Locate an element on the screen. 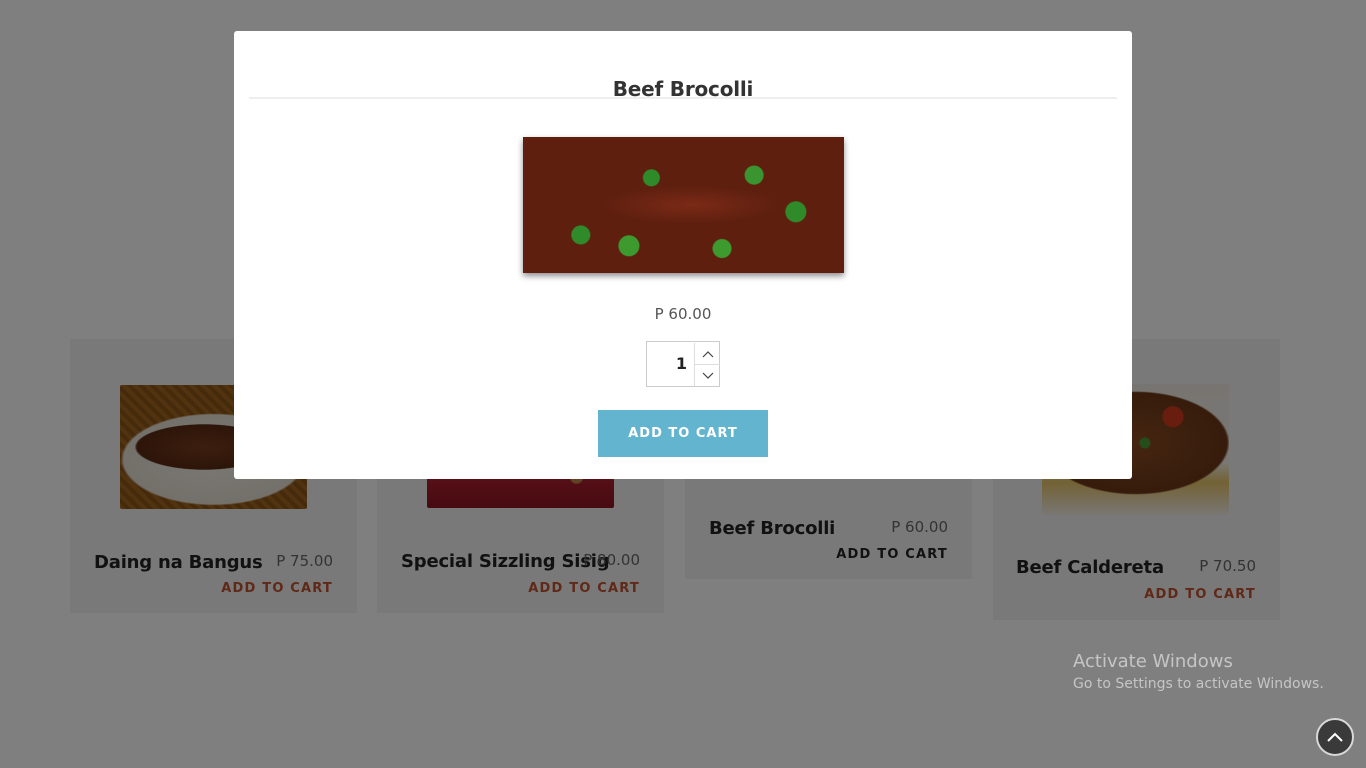 This screenshot has width=1366, height=768. quantity-increment-button is located at coordinates (707, 354).